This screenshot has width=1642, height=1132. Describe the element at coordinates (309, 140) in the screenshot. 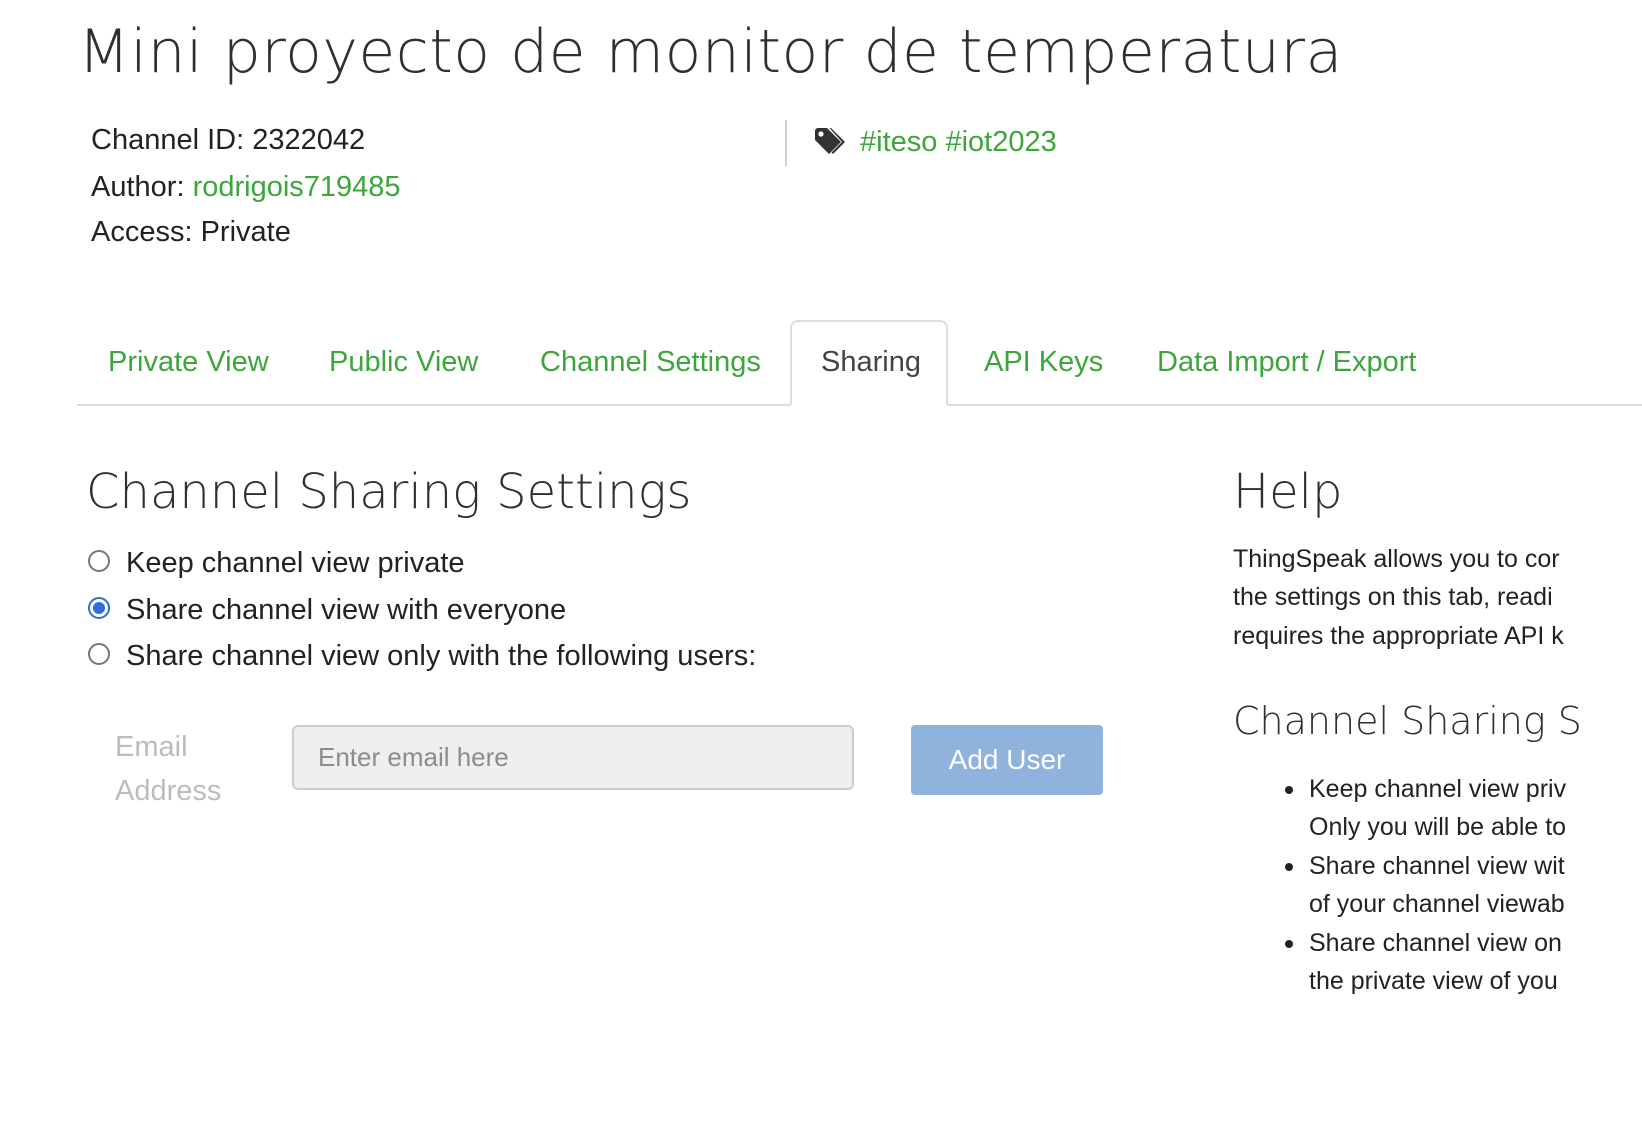

I see `channel-id-value: 2322042` at that location.